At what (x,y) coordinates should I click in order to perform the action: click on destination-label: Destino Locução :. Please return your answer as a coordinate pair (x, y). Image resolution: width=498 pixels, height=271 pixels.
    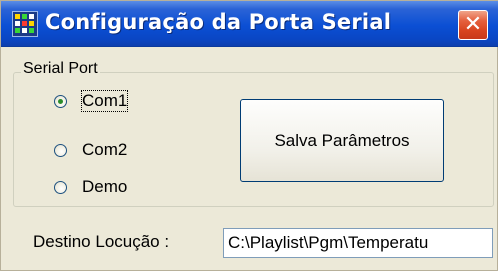
    Looking at the image, I should click on (101, 241).